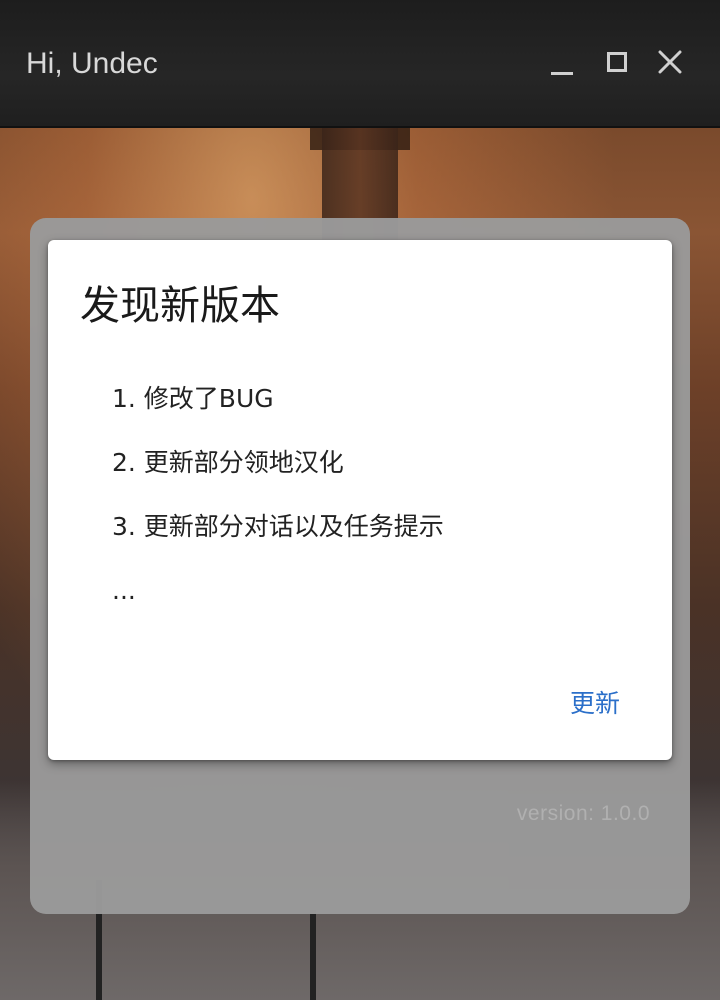  I want to click on window-title: Hi, Undec, so click(92, 63).